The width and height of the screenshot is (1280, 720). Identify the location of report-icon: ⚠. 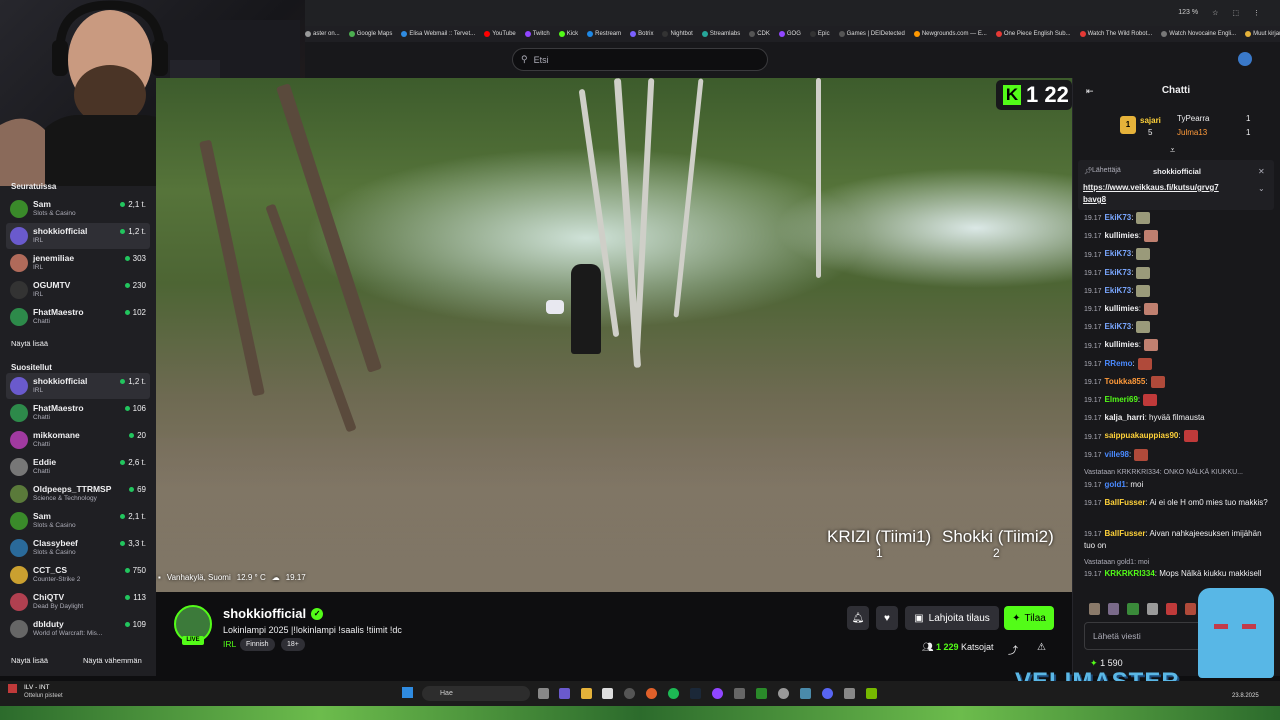
(1041, 647).